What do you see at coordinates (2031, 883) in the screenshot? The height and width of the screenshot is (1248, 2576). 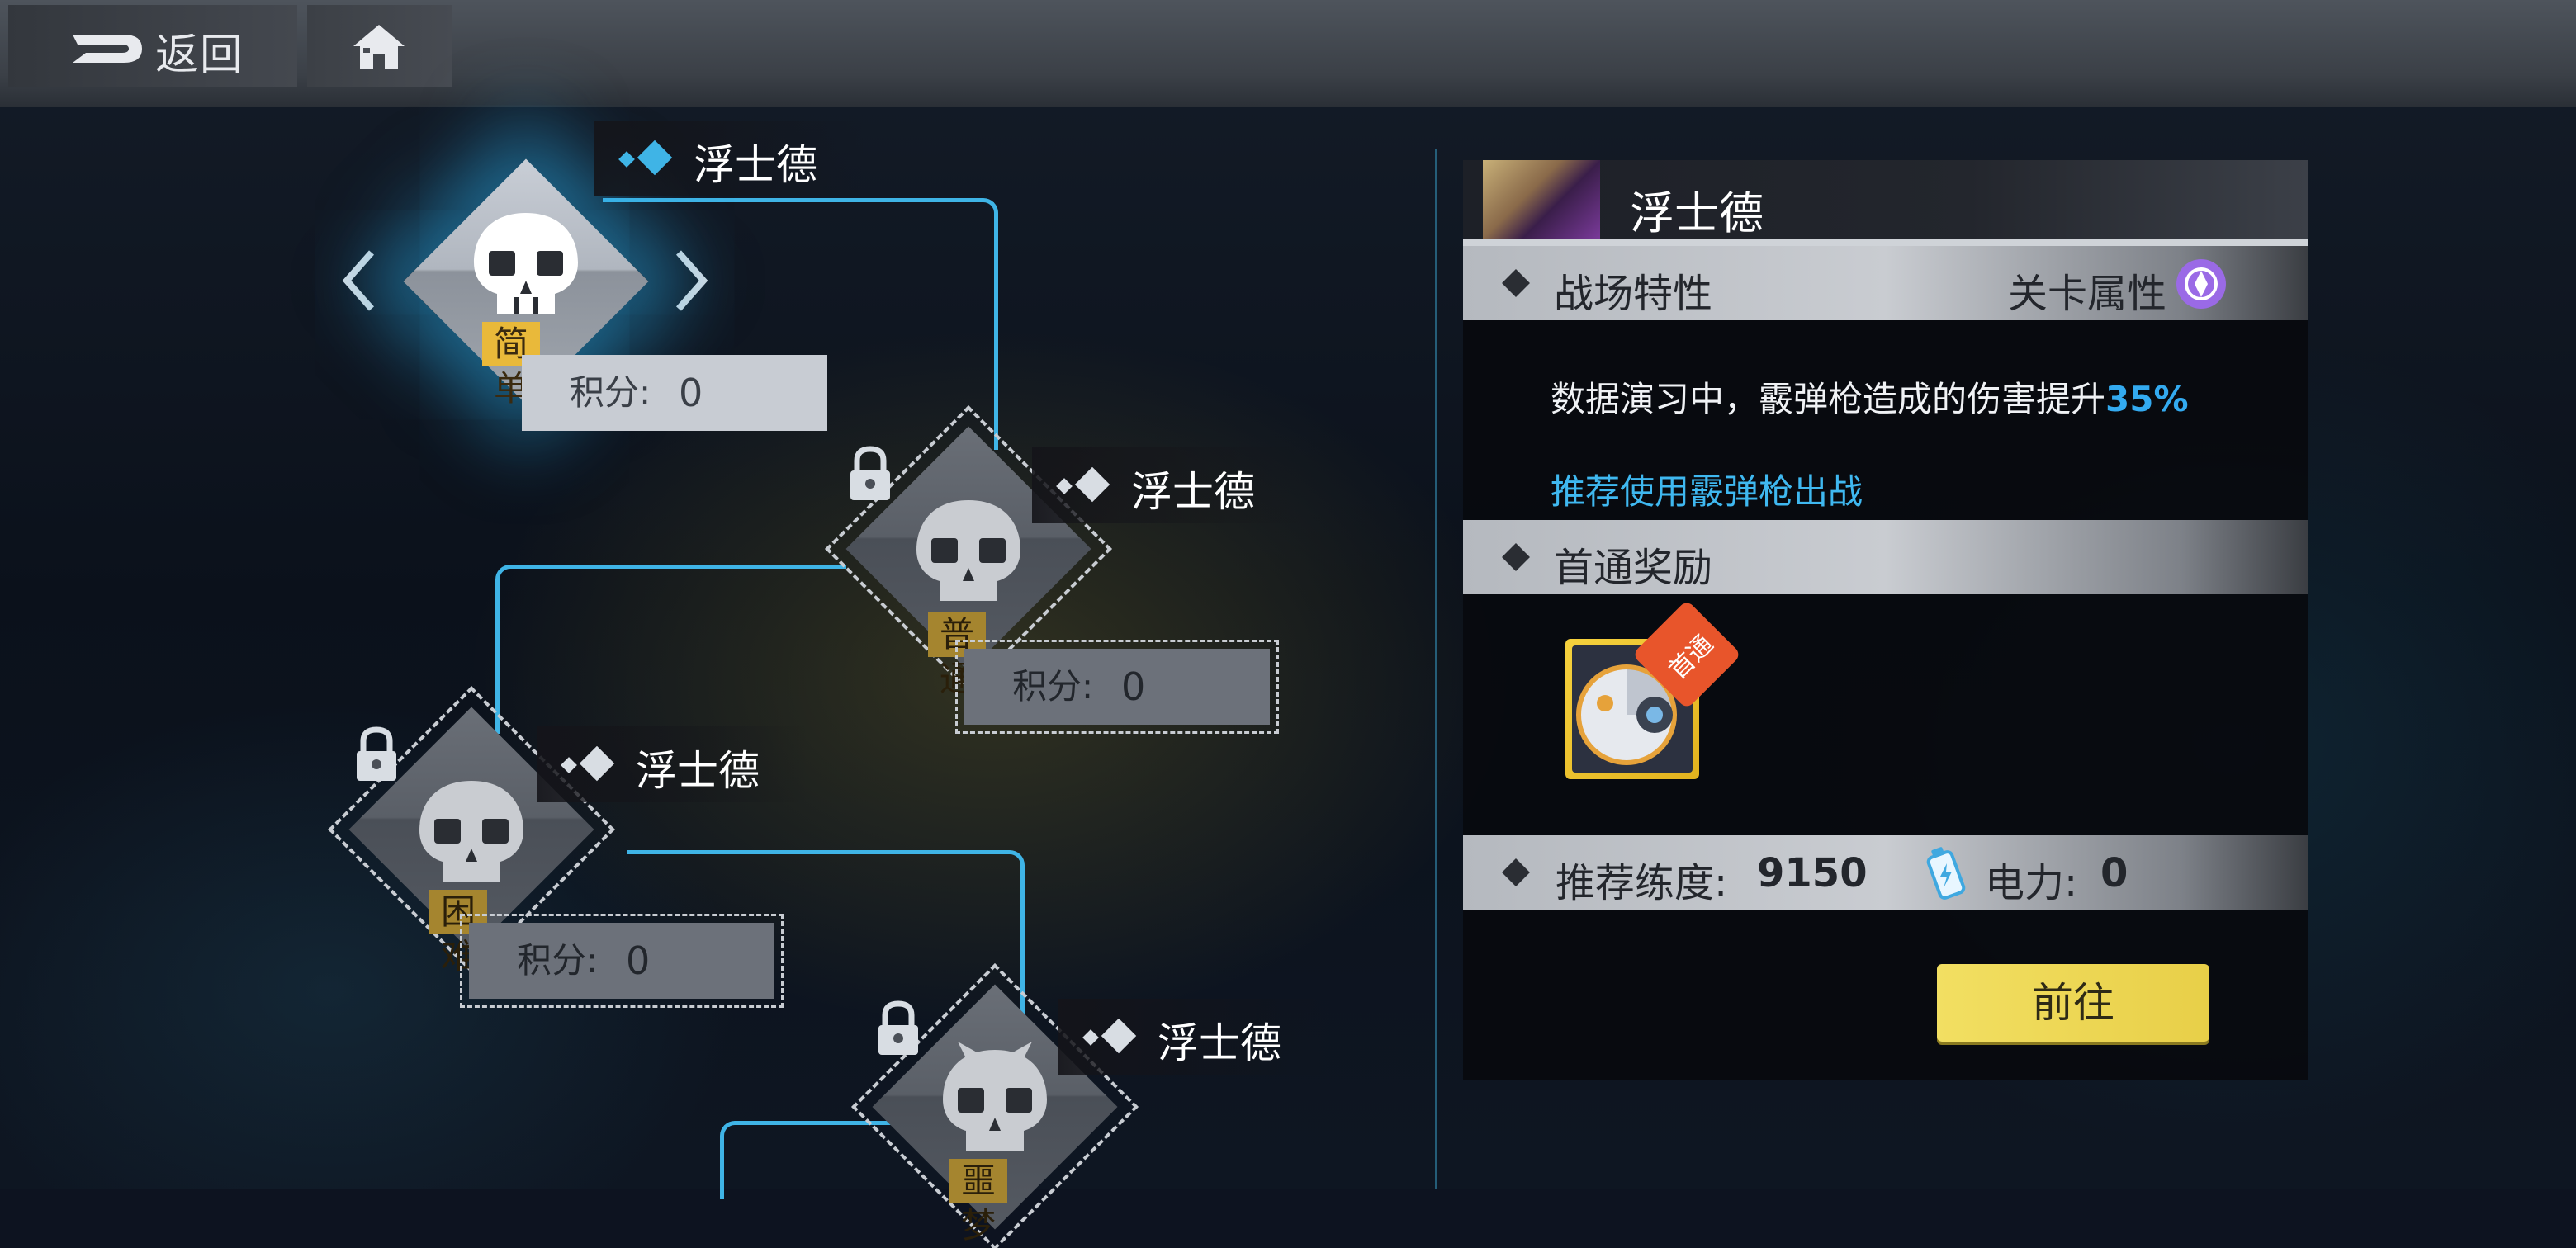 I see `power-label: 电力:` at bounding box center [2031, 883].